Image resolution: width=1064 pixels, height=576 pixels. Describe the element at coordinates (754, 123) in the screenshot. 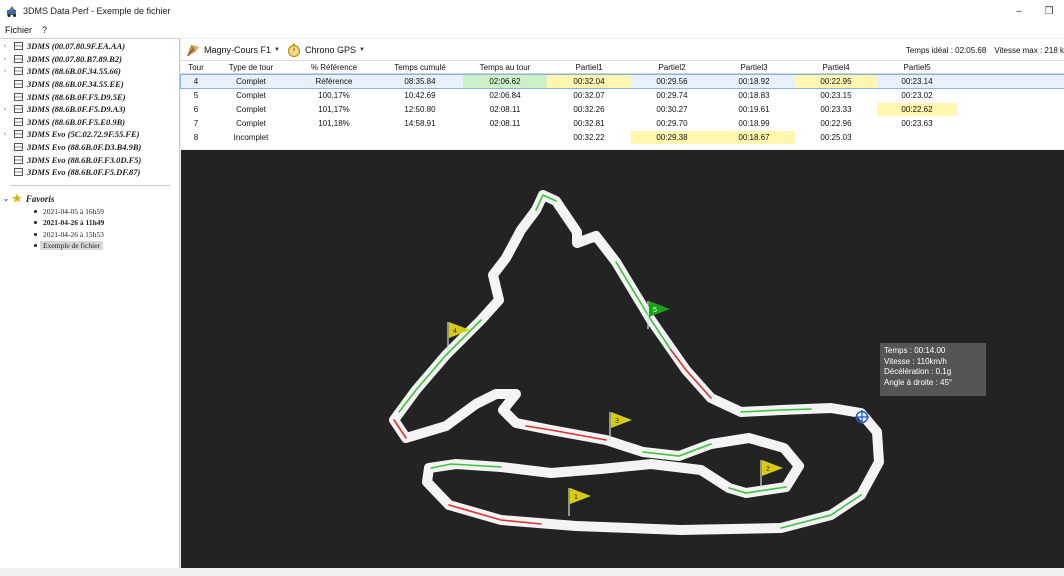

I see `table-cell: 00:18.99` at that location.